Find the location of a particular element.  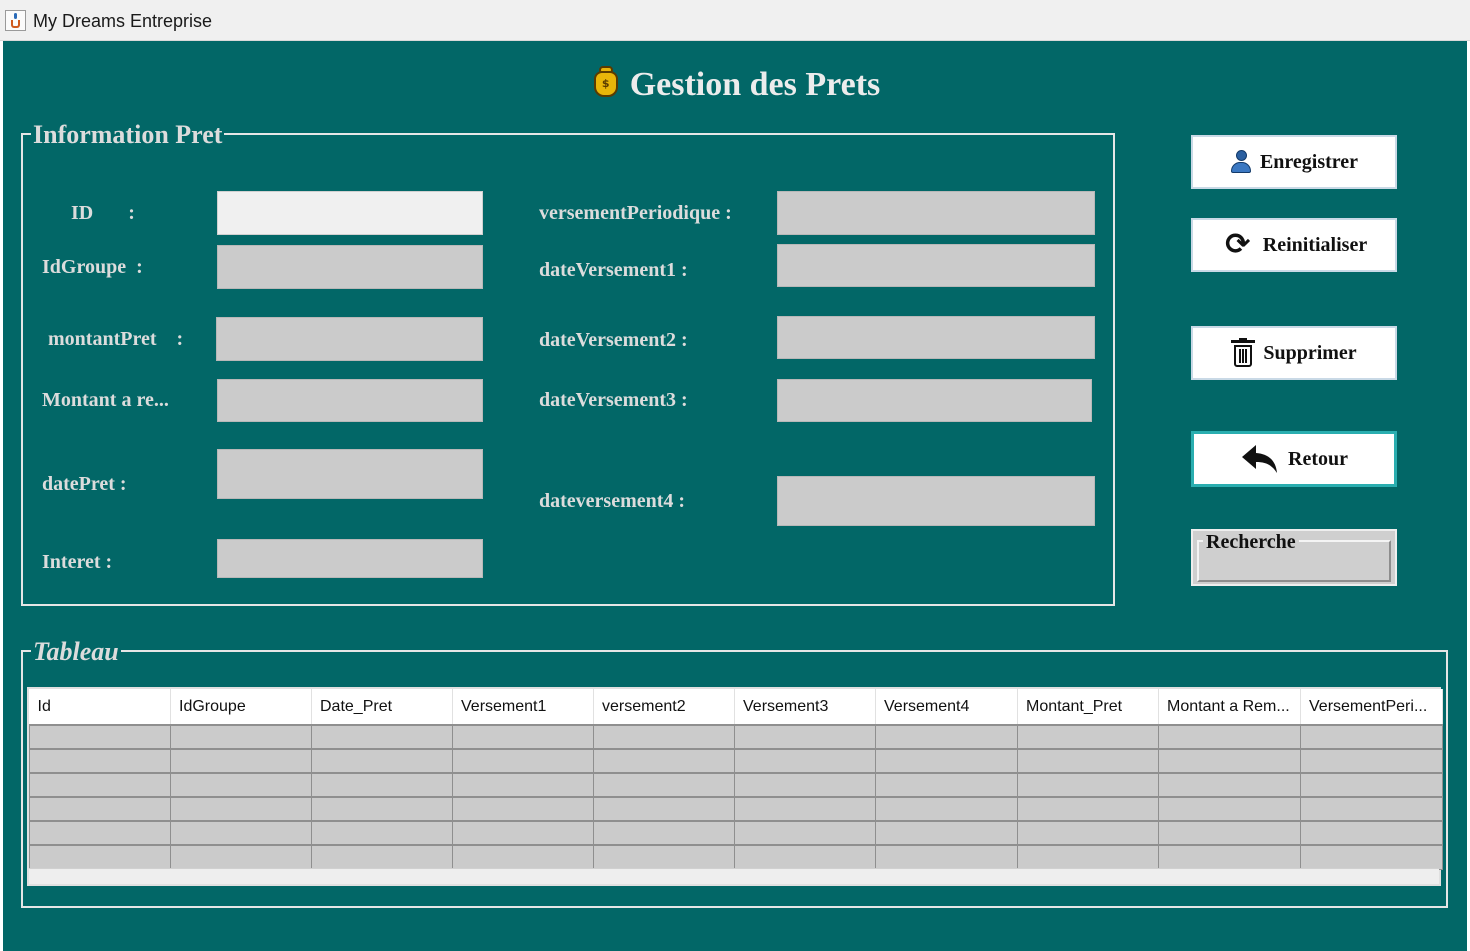

idgroupe-field is located at coordinates (350, 267).